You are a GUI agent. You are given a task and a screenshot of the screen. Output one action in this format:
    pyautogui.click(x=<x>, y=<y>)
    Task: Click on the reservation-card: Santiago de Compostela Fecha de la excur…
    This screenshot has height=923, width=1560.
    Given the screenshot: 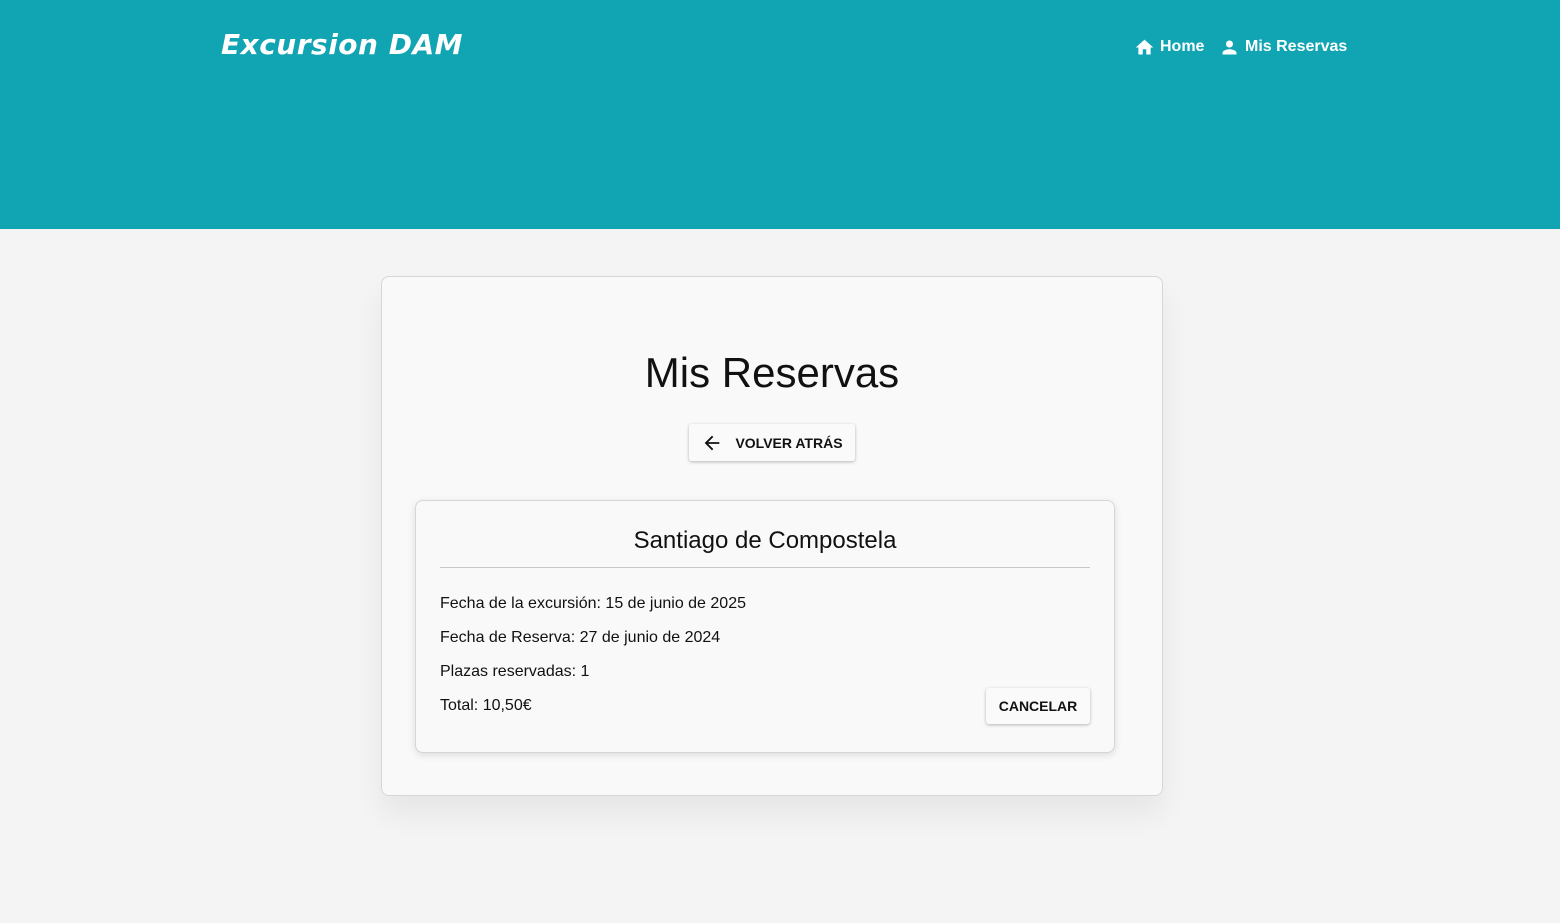 What is the action you would take?
    pyautogui.click(x=765, y=626)
    